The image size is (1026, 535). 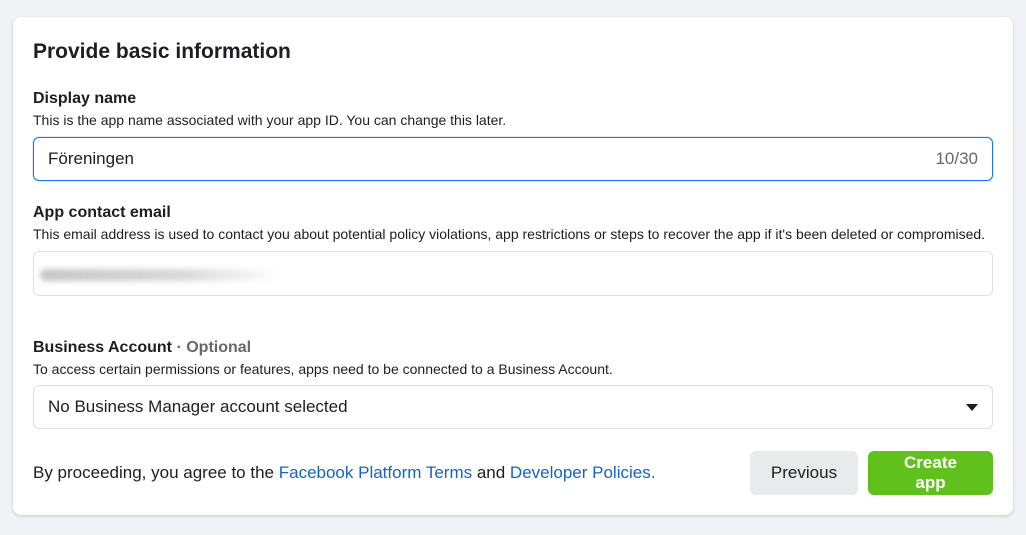 I want to click on developer-policies-link: Developer Policies., so click(x=583, y=472).